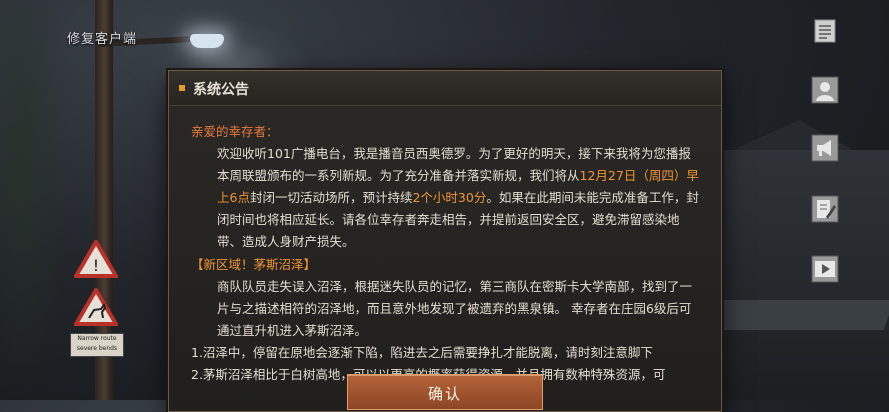 This screenshot has width=889, height=412. I want to click on section-title: 【新区域！茅斯沼泽】, so click(254, 264).